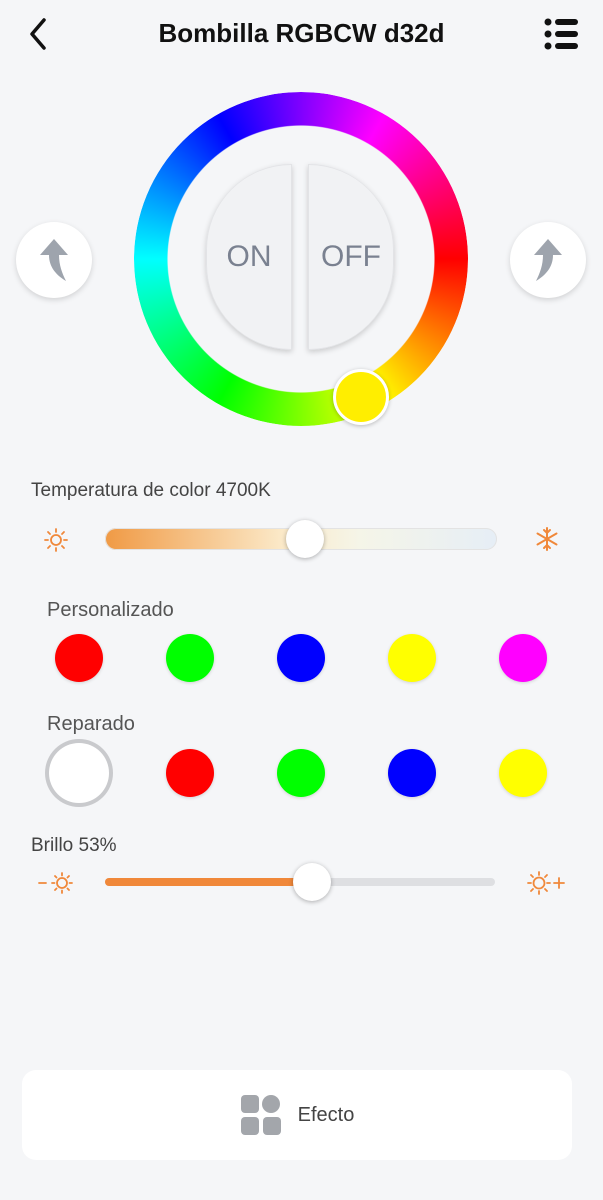 The height and width of the screenshot is (1200, 603). What do you see at coordinates (301, 33) in the screenshot?
I see `page-title: Bombilla RGBCW d32d` at bounding box center [301, 33].